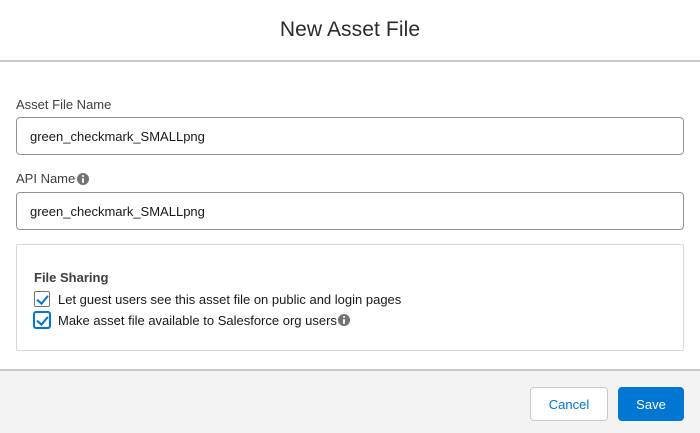  I want to click on modal-title: New Asset File, so click(350, 29).